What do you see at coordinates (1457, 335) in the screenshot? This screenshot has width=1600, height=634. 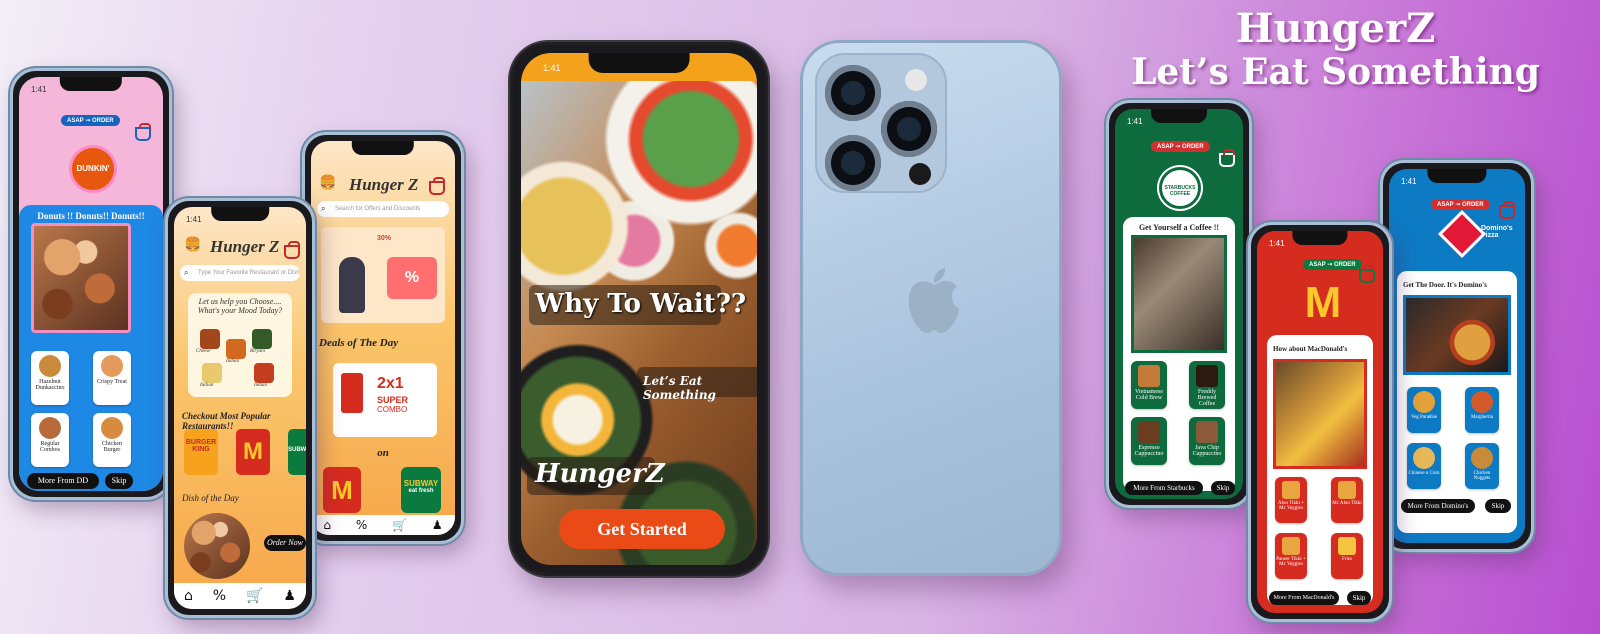 I see `pizza-image` at bounding box center [1457, 335].